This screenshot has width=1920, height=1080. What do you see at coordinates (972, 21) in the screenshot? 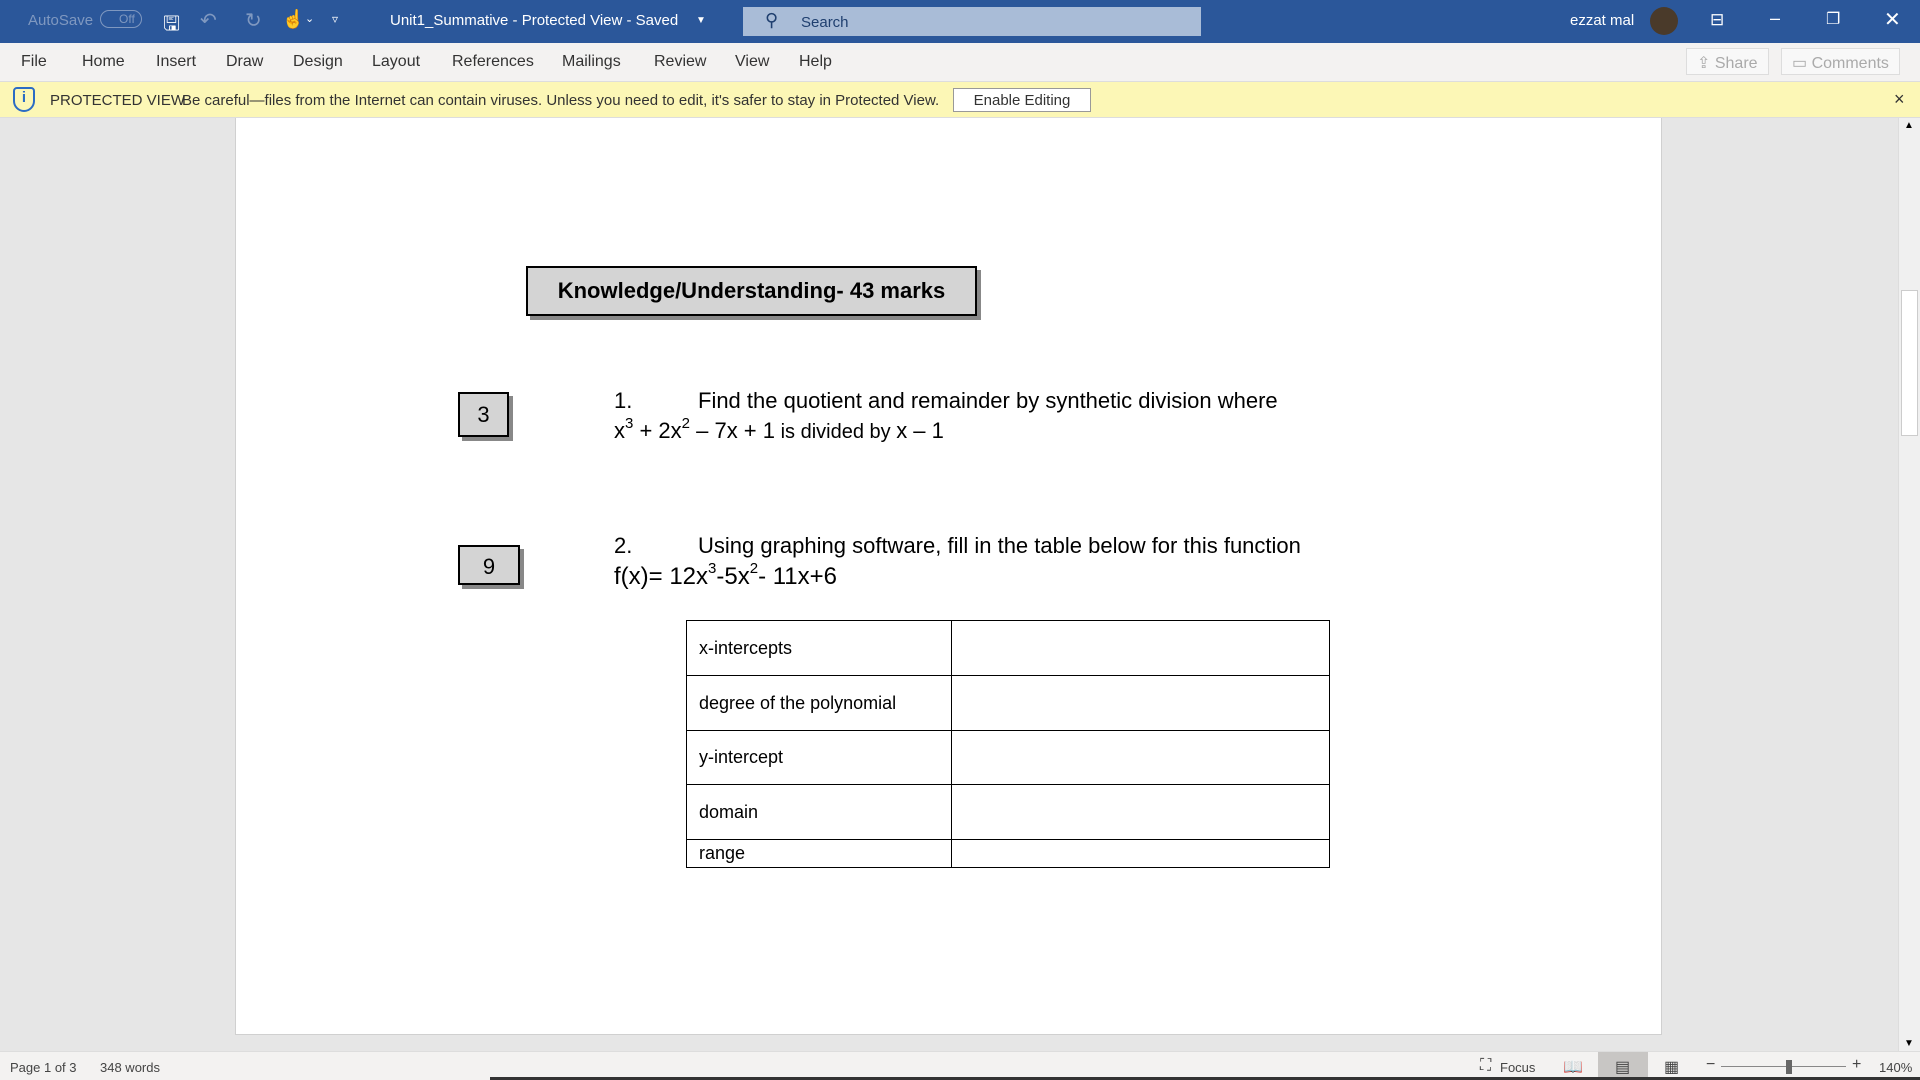
I see `search-input: ⚲ Search` at bounding box center [972, 21].